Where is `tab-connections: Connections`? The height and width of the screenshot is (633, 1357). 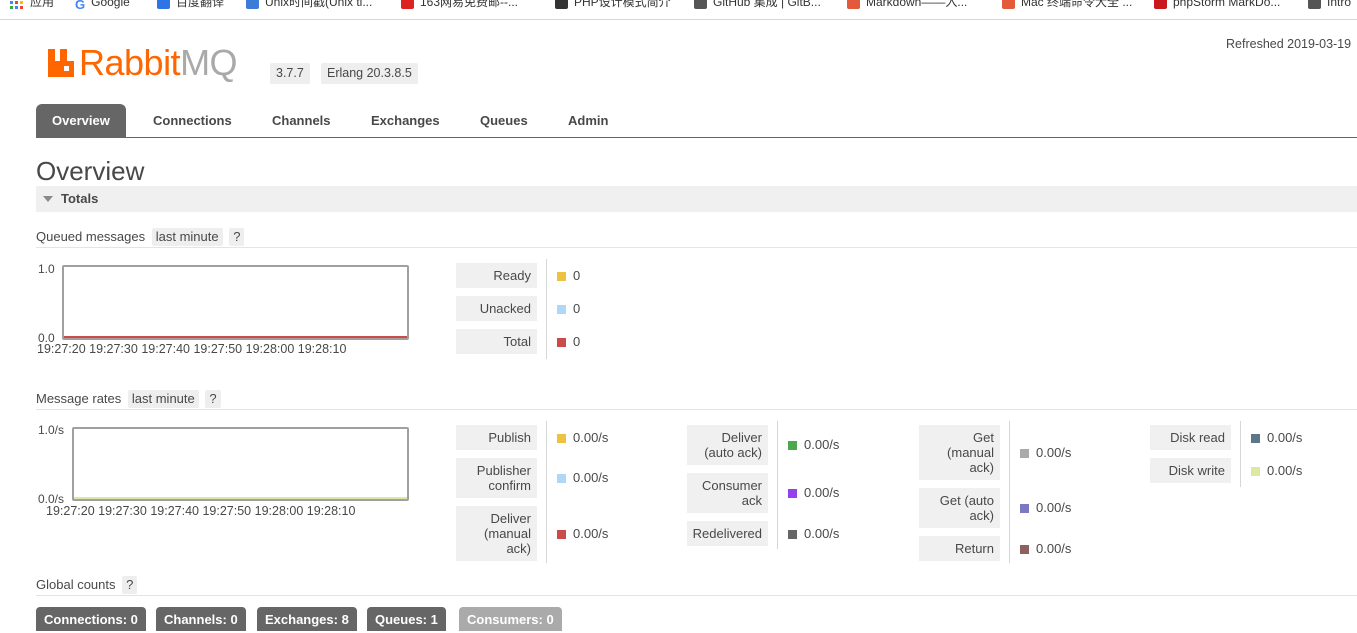 tab-connections: Connections is located at coordinates (192, 120).